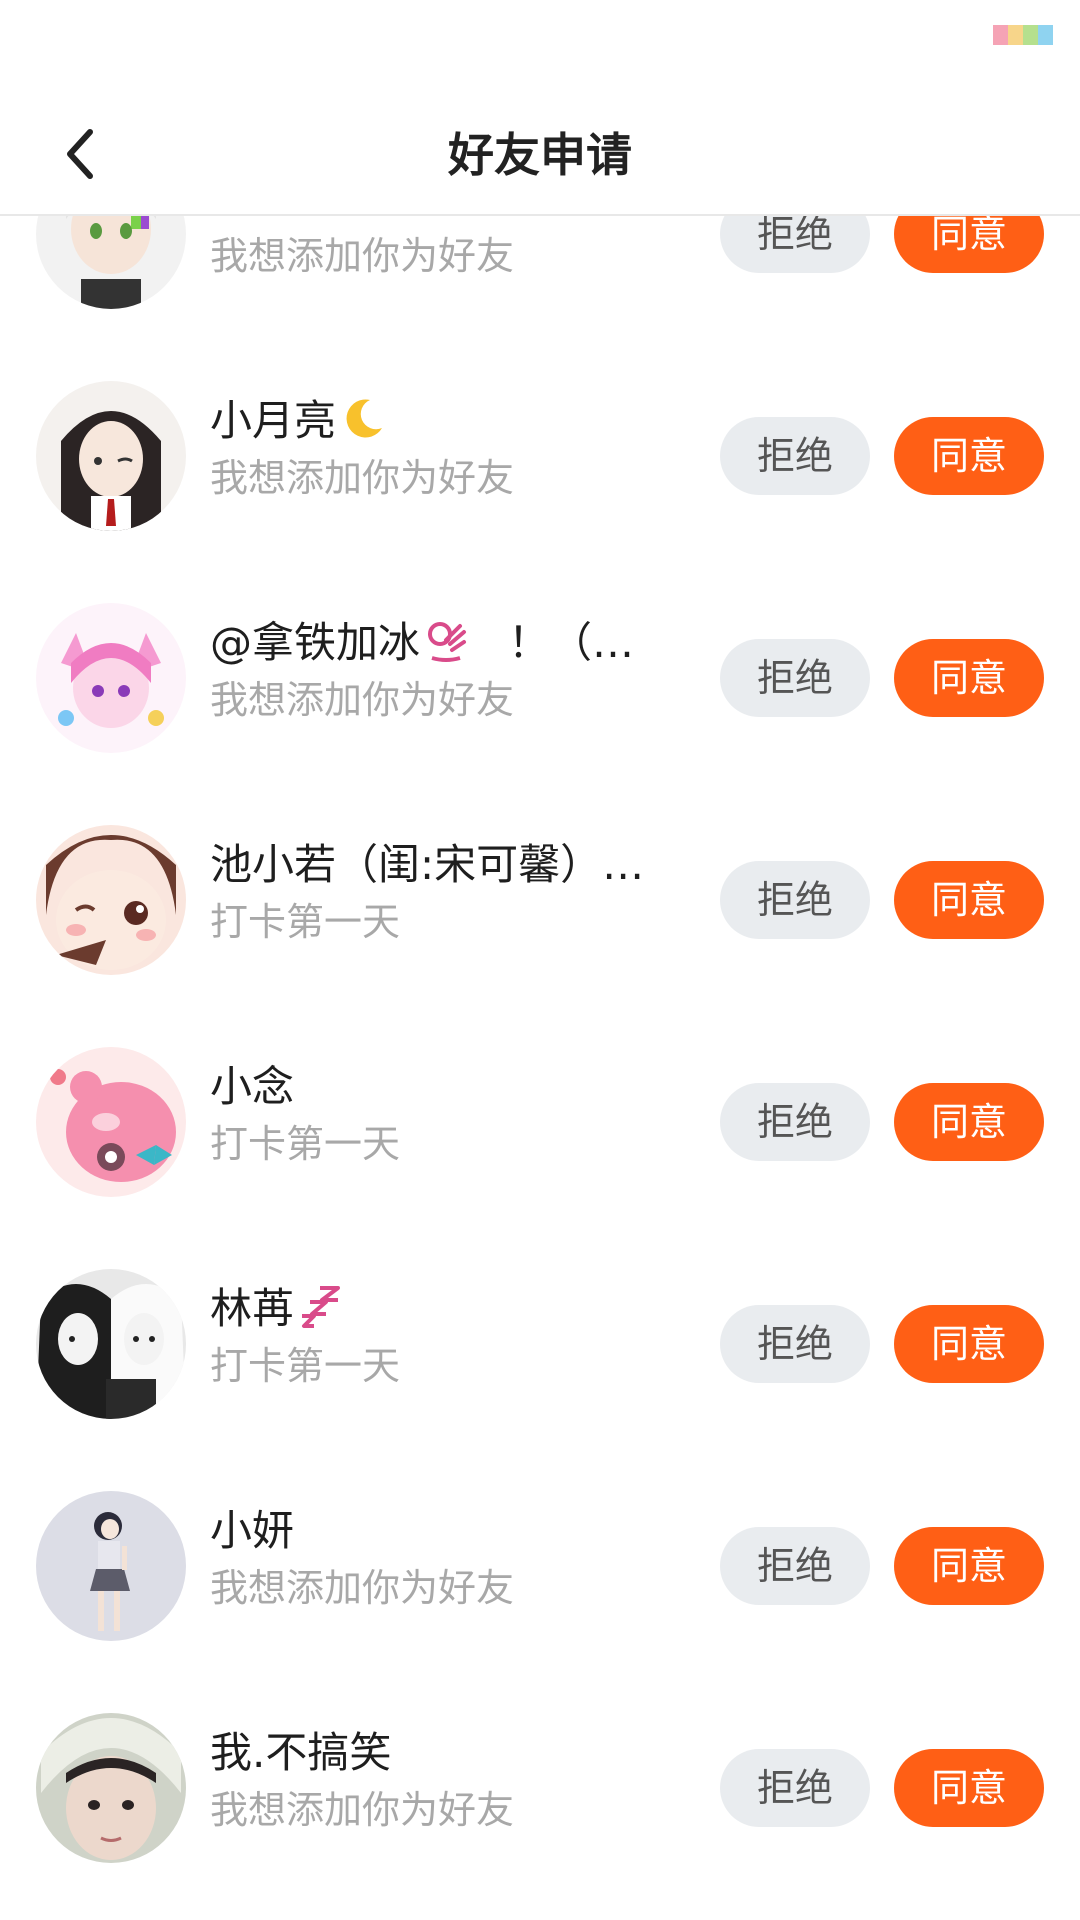 The height and width of the screenshot is (1920, 1080). I want to click on list-item: 林苒 打卡第一天 拒绝 同意, so click(540, 1344).